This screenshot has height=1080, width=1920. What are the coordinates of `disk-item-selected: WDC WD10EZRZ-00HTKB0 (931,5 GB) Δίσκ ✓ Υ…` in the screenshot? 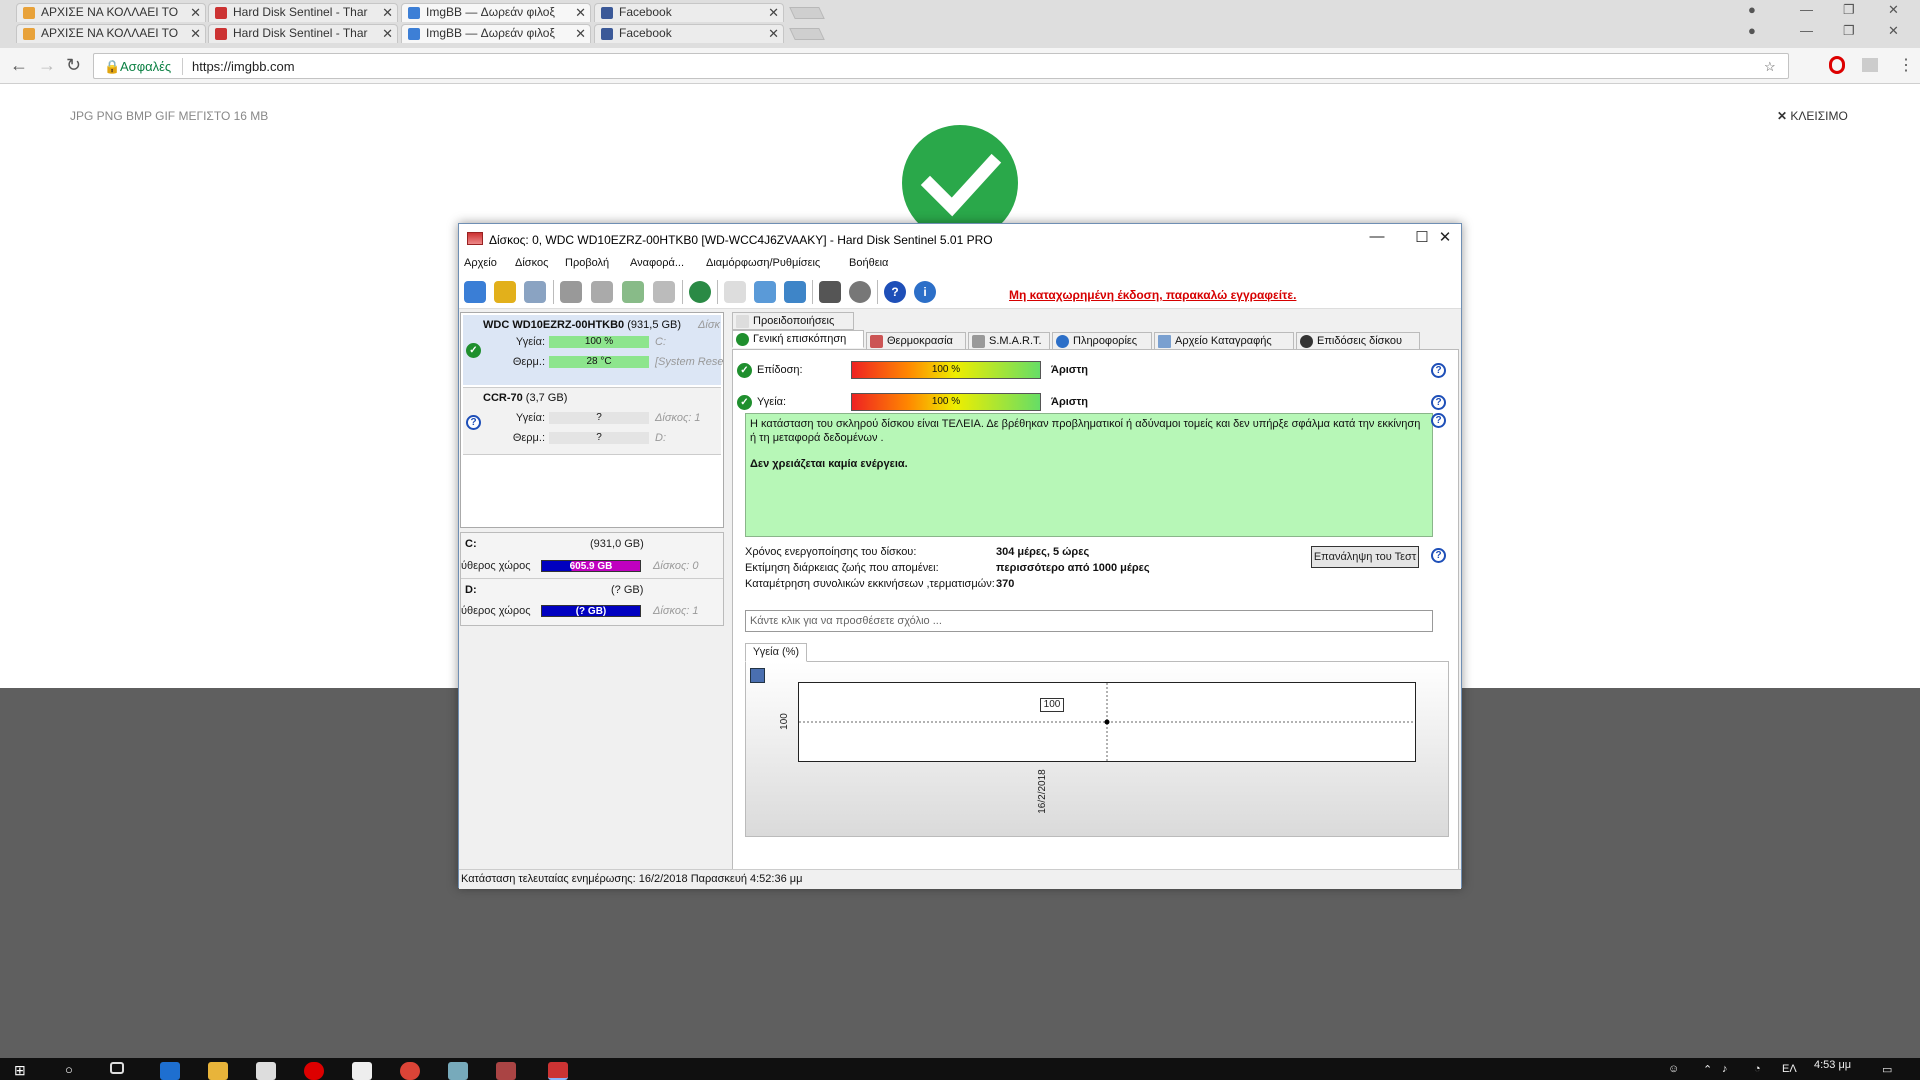 It's located at (593, 350).